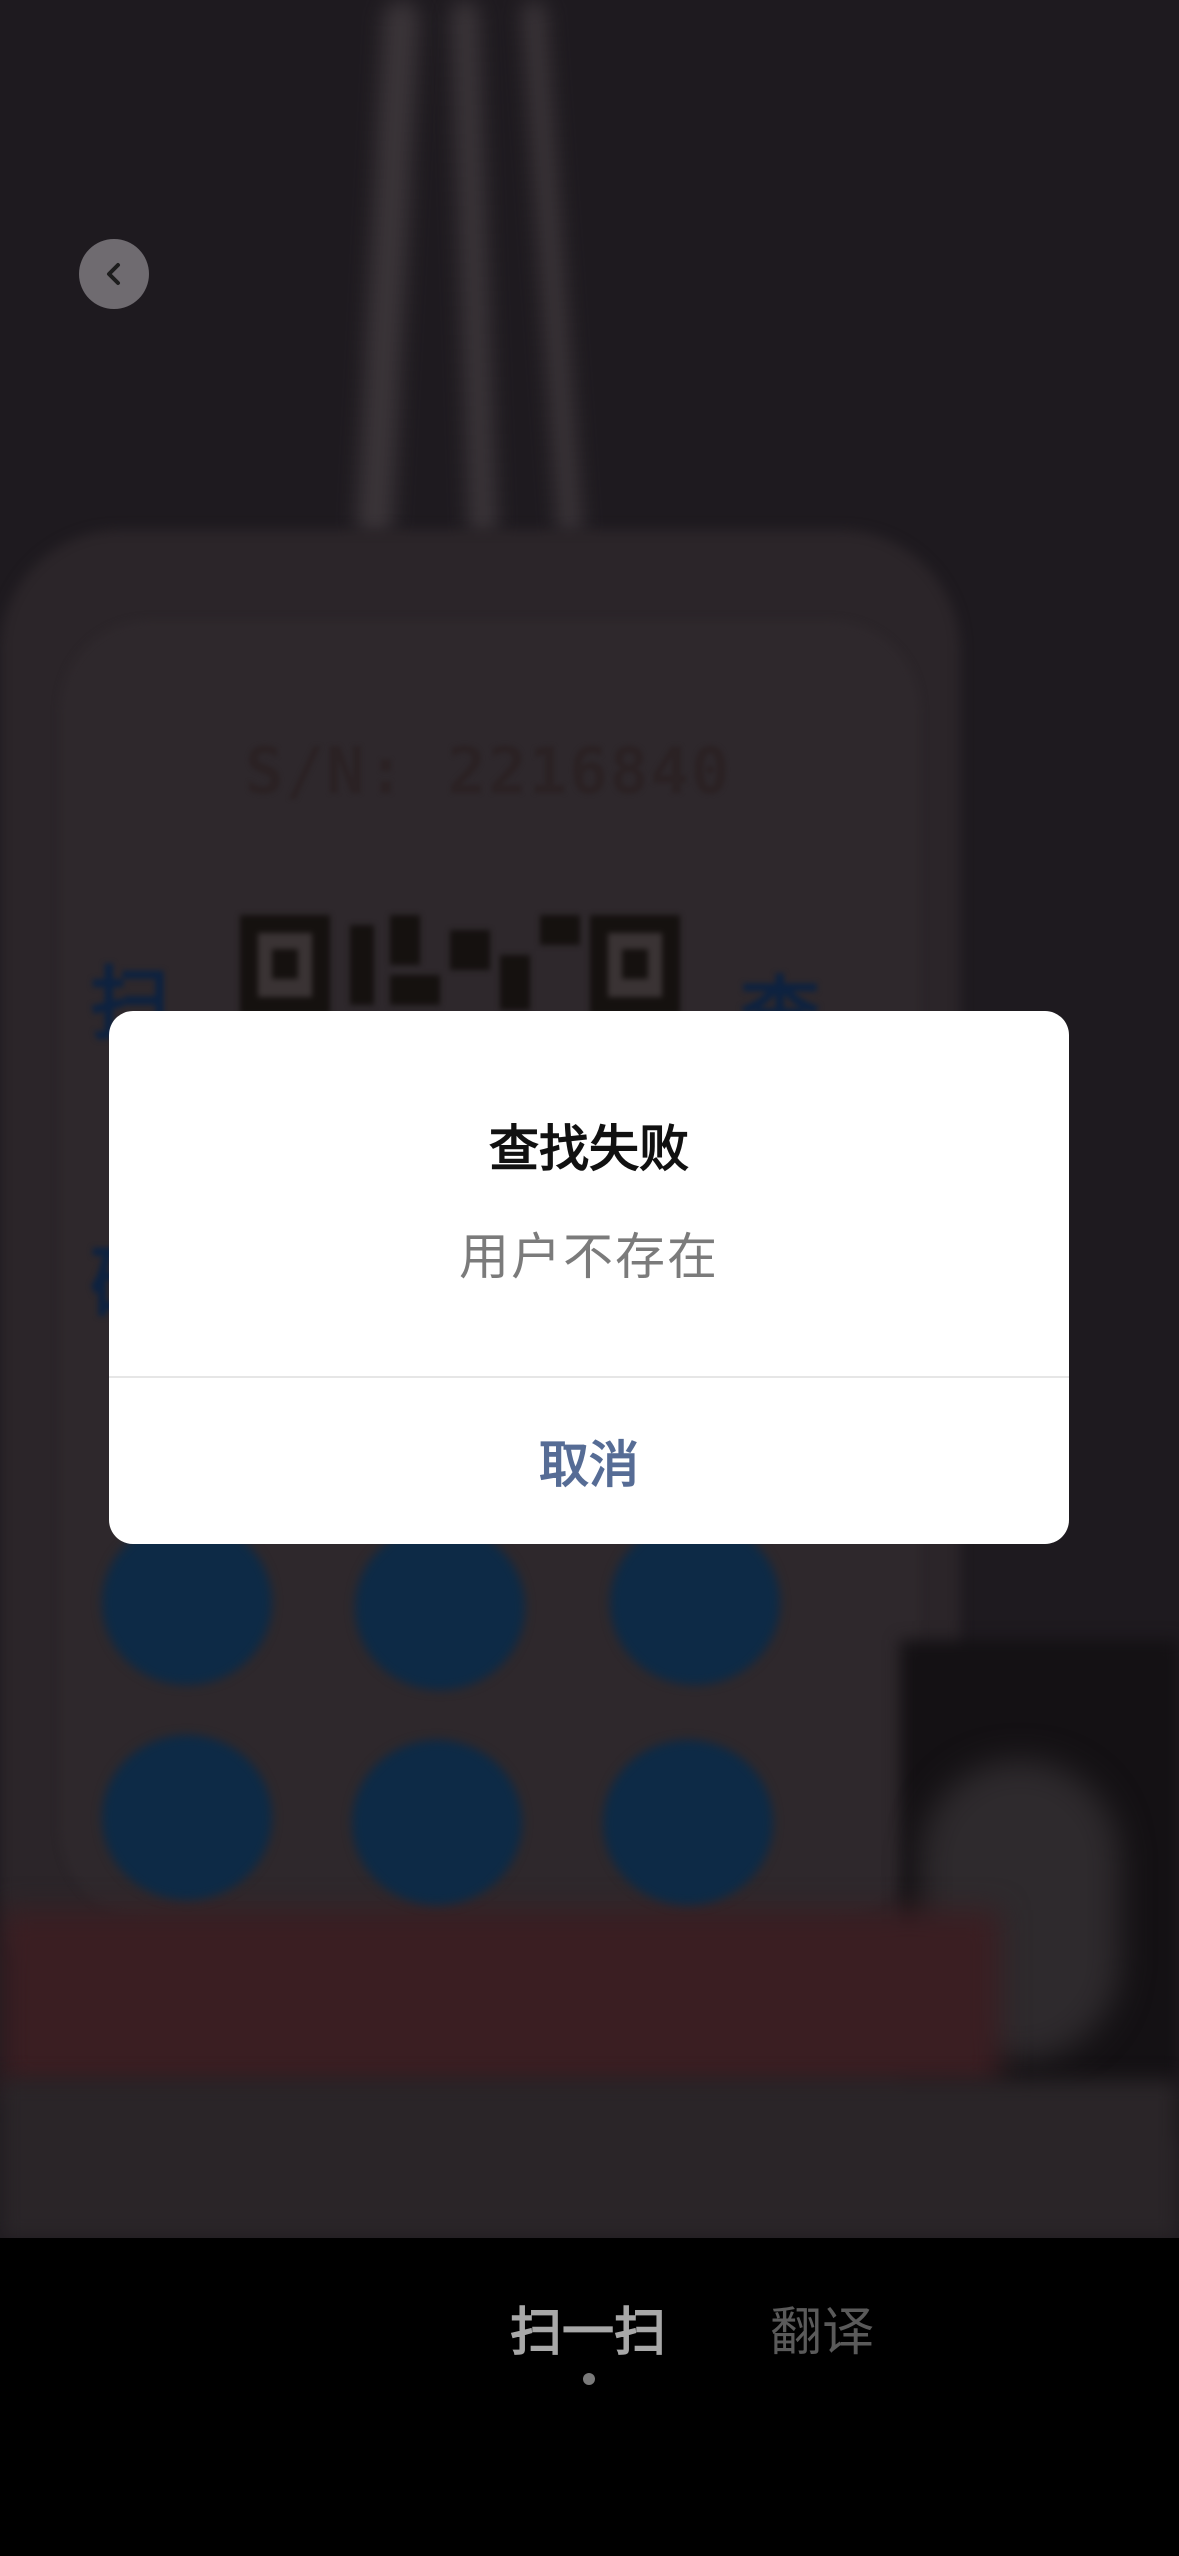 This screenshot has width=1179, height=2556. I want to click on tab-translate: 翻译, so click(822, 2333).